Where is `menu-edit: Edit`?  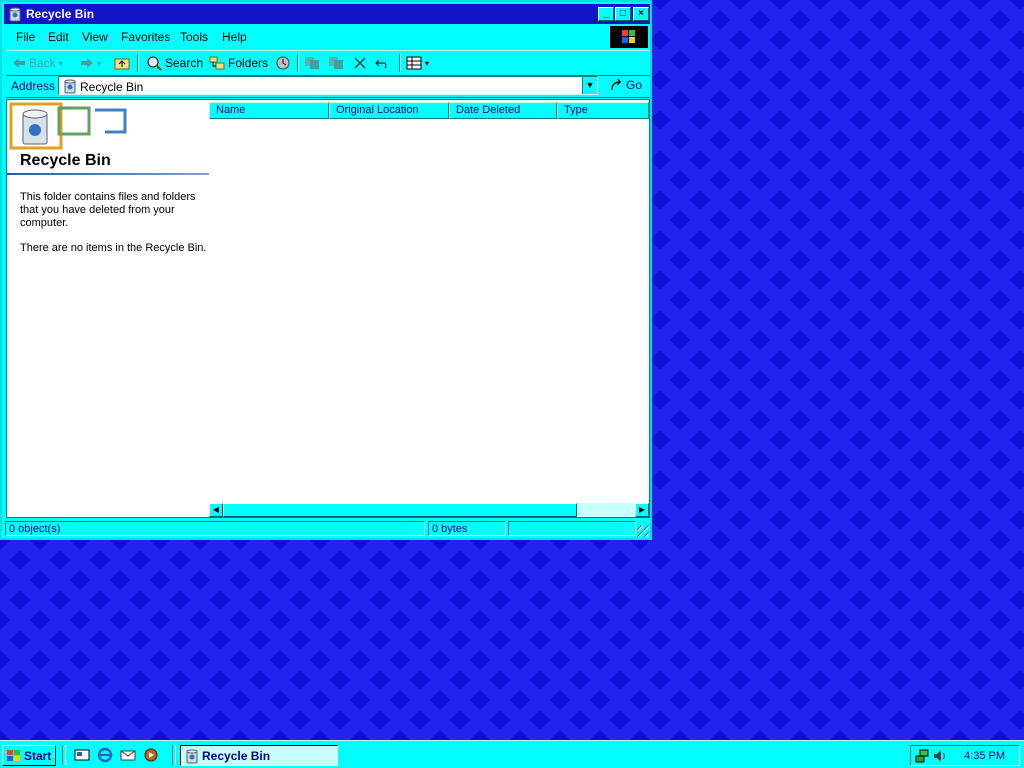 menu-edit: Edit is located at coordinates (58, 37).